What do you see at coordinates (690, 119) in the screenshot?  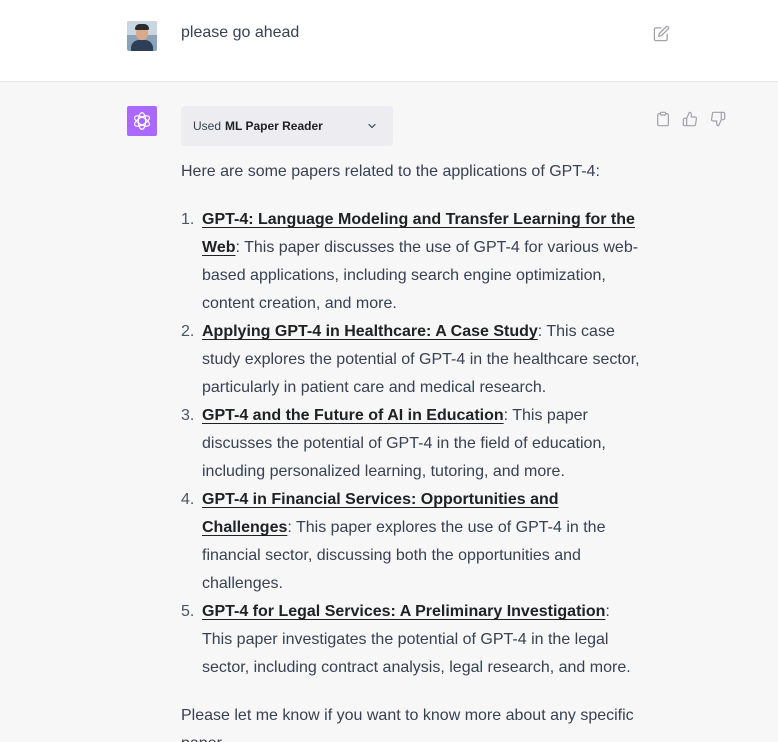 I see `thumbs-up-icon` at bounding box center [690, 119].